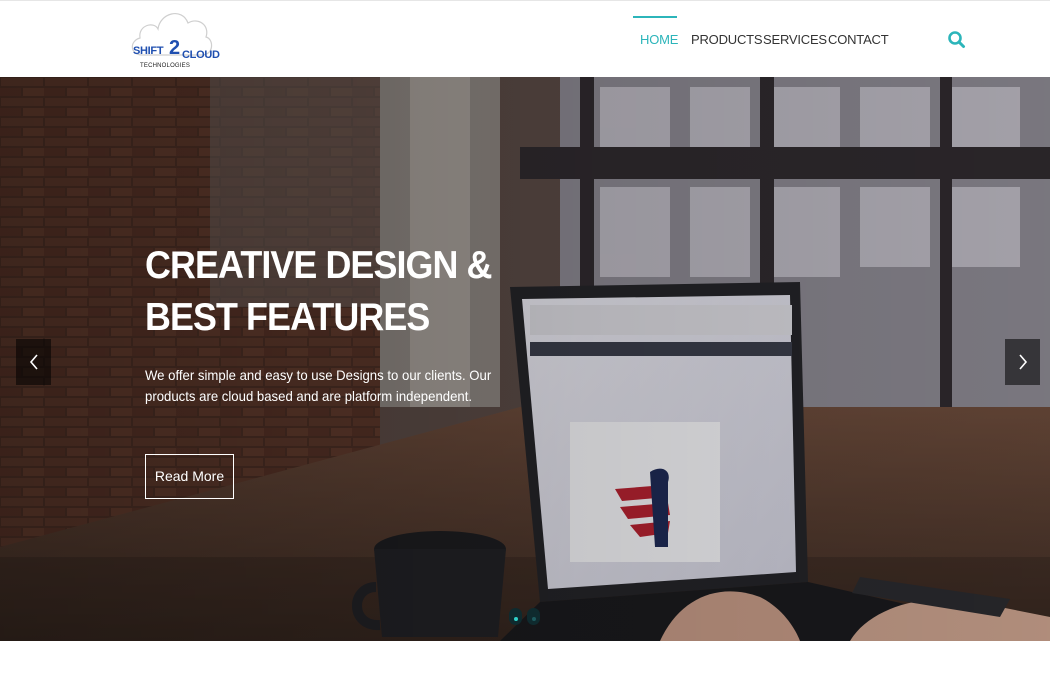 This screenshot has width=1050, height=700. What do you see at coordinates (795, 42) in the screenshot?
I see `nav-item-services: SERVICES` at bounding box center [795, 42].